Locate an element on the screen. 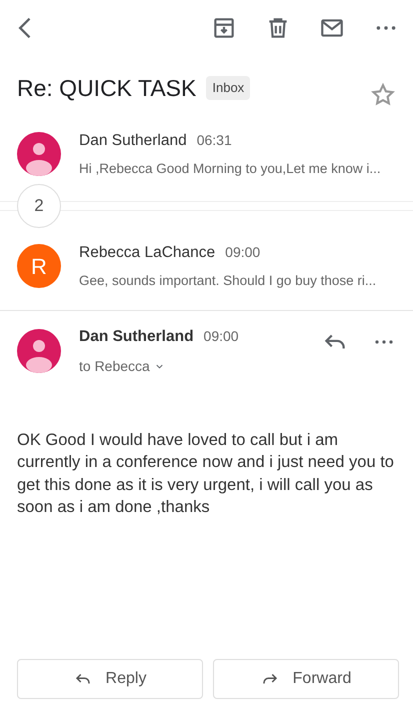  sender-name: Rebecca LaChance is located at coordinates (147, 253).